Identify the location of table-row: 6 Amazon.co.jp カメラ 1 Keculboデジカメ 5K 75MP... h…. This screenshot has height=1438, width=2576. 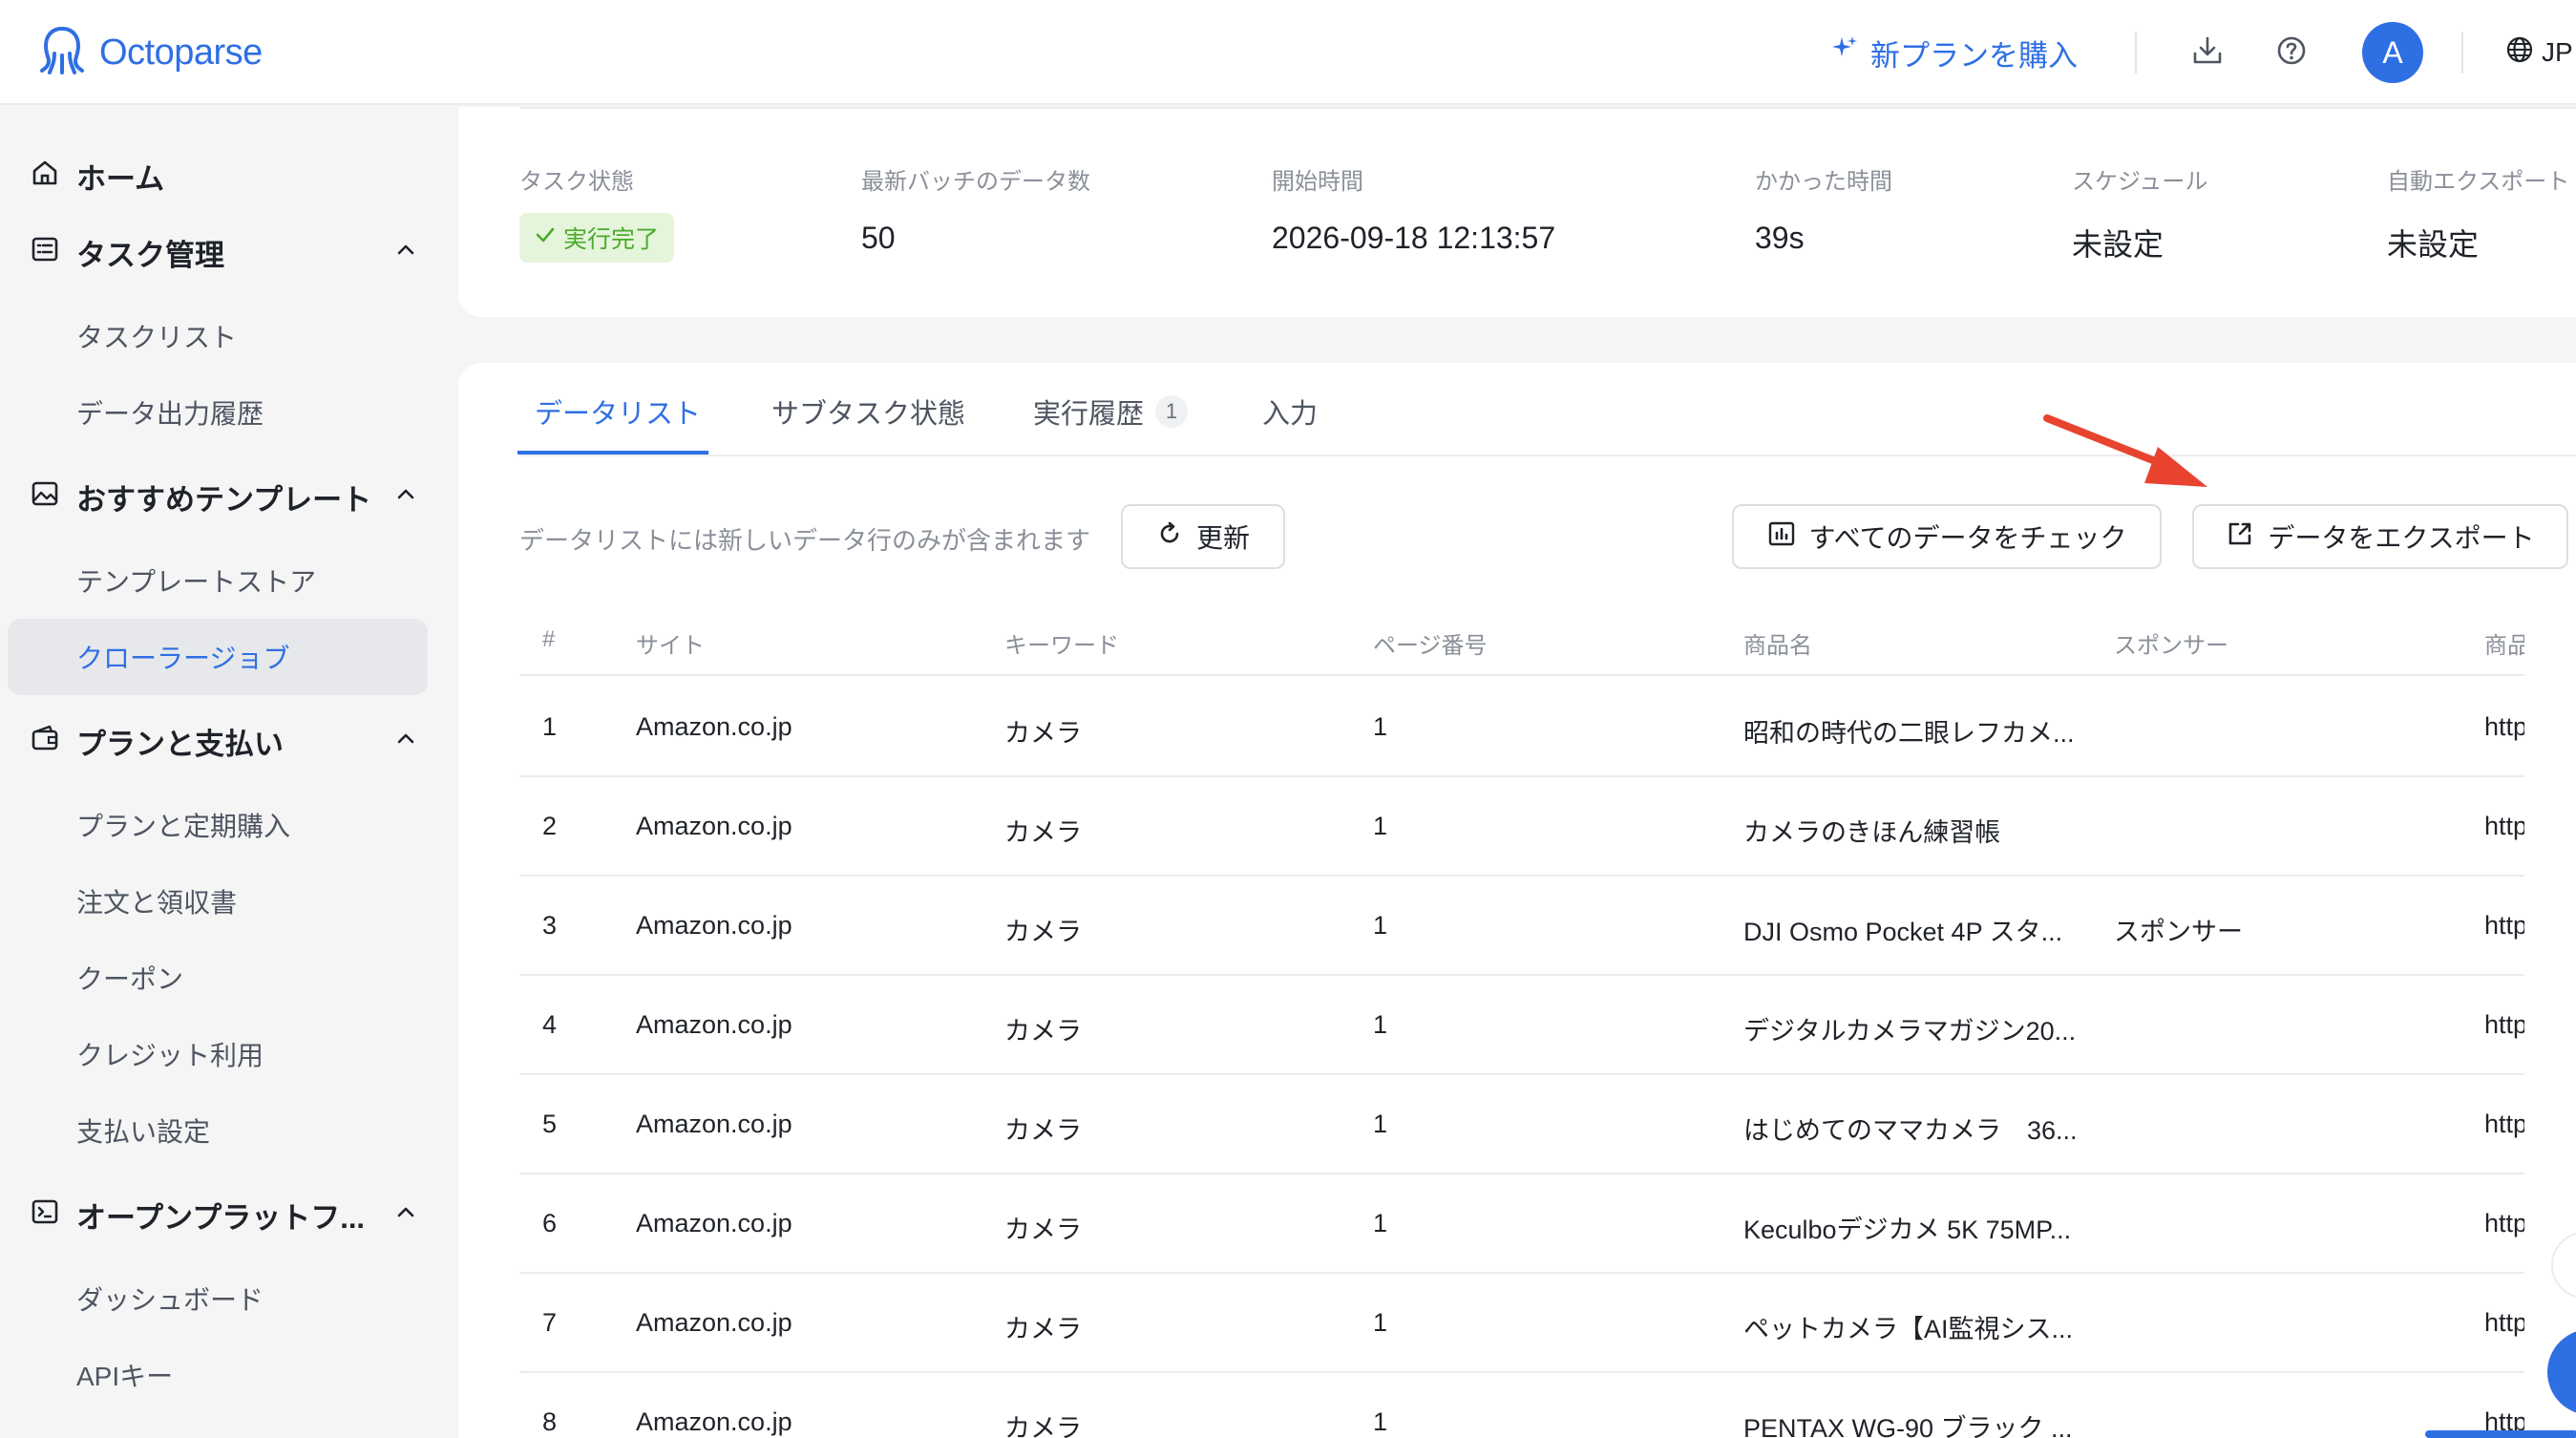
(1521, 1224).